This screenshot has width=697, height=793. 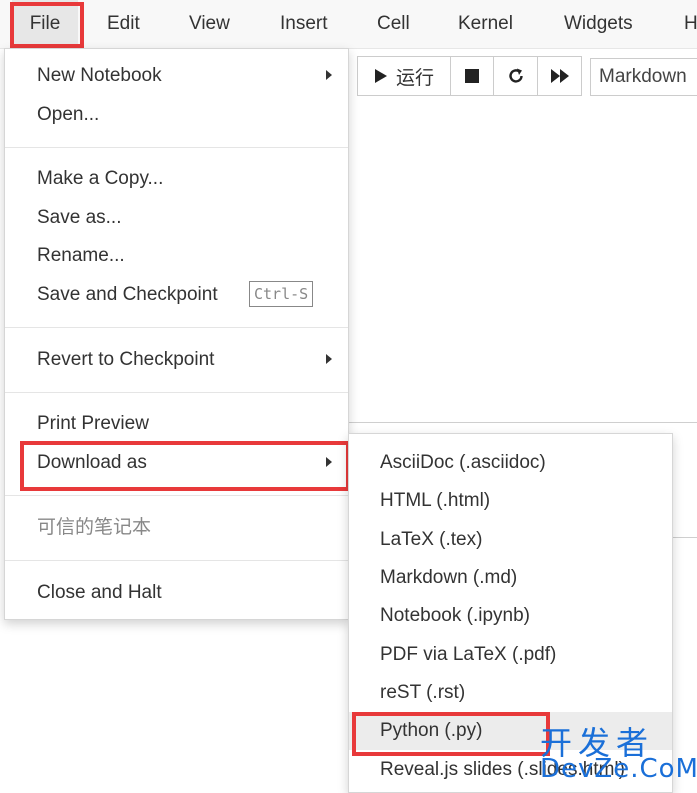 I want to click on file-highlight-box, so click(x=47, y=25).